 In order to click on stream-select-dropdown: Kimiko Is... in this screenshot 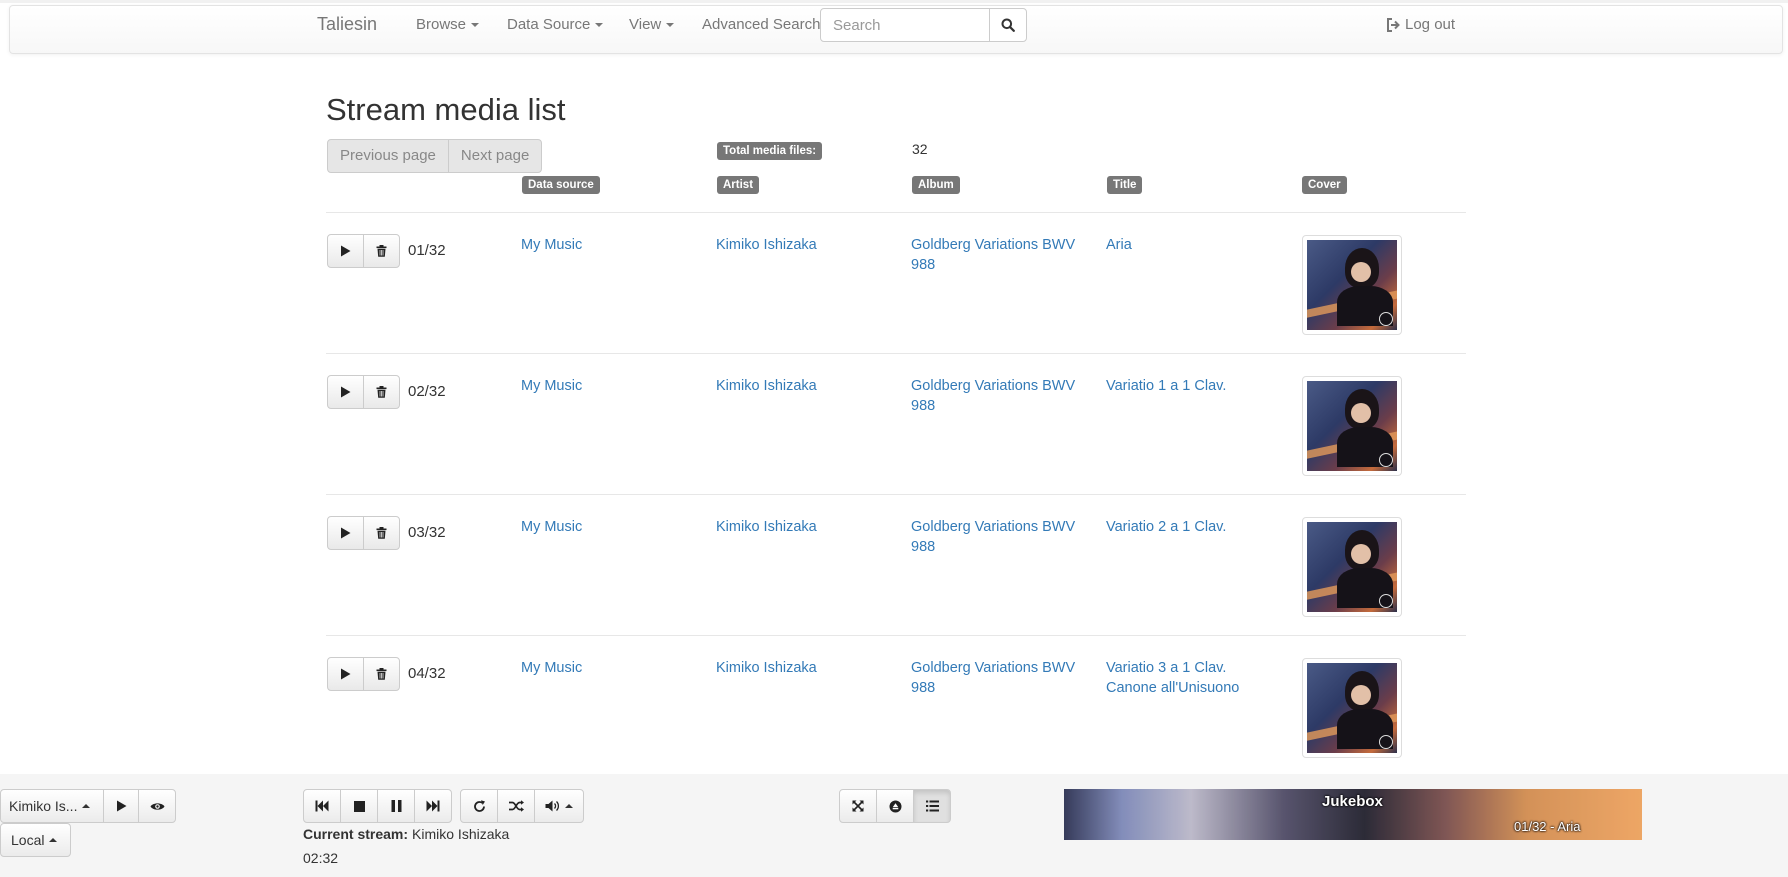, I will do `click(52, 806)`.